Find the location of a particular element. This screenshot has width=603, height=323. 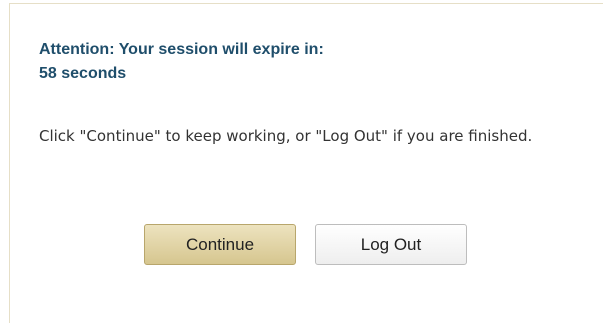

countdown-text: 58 seconds is located at coordinates (83, 73).